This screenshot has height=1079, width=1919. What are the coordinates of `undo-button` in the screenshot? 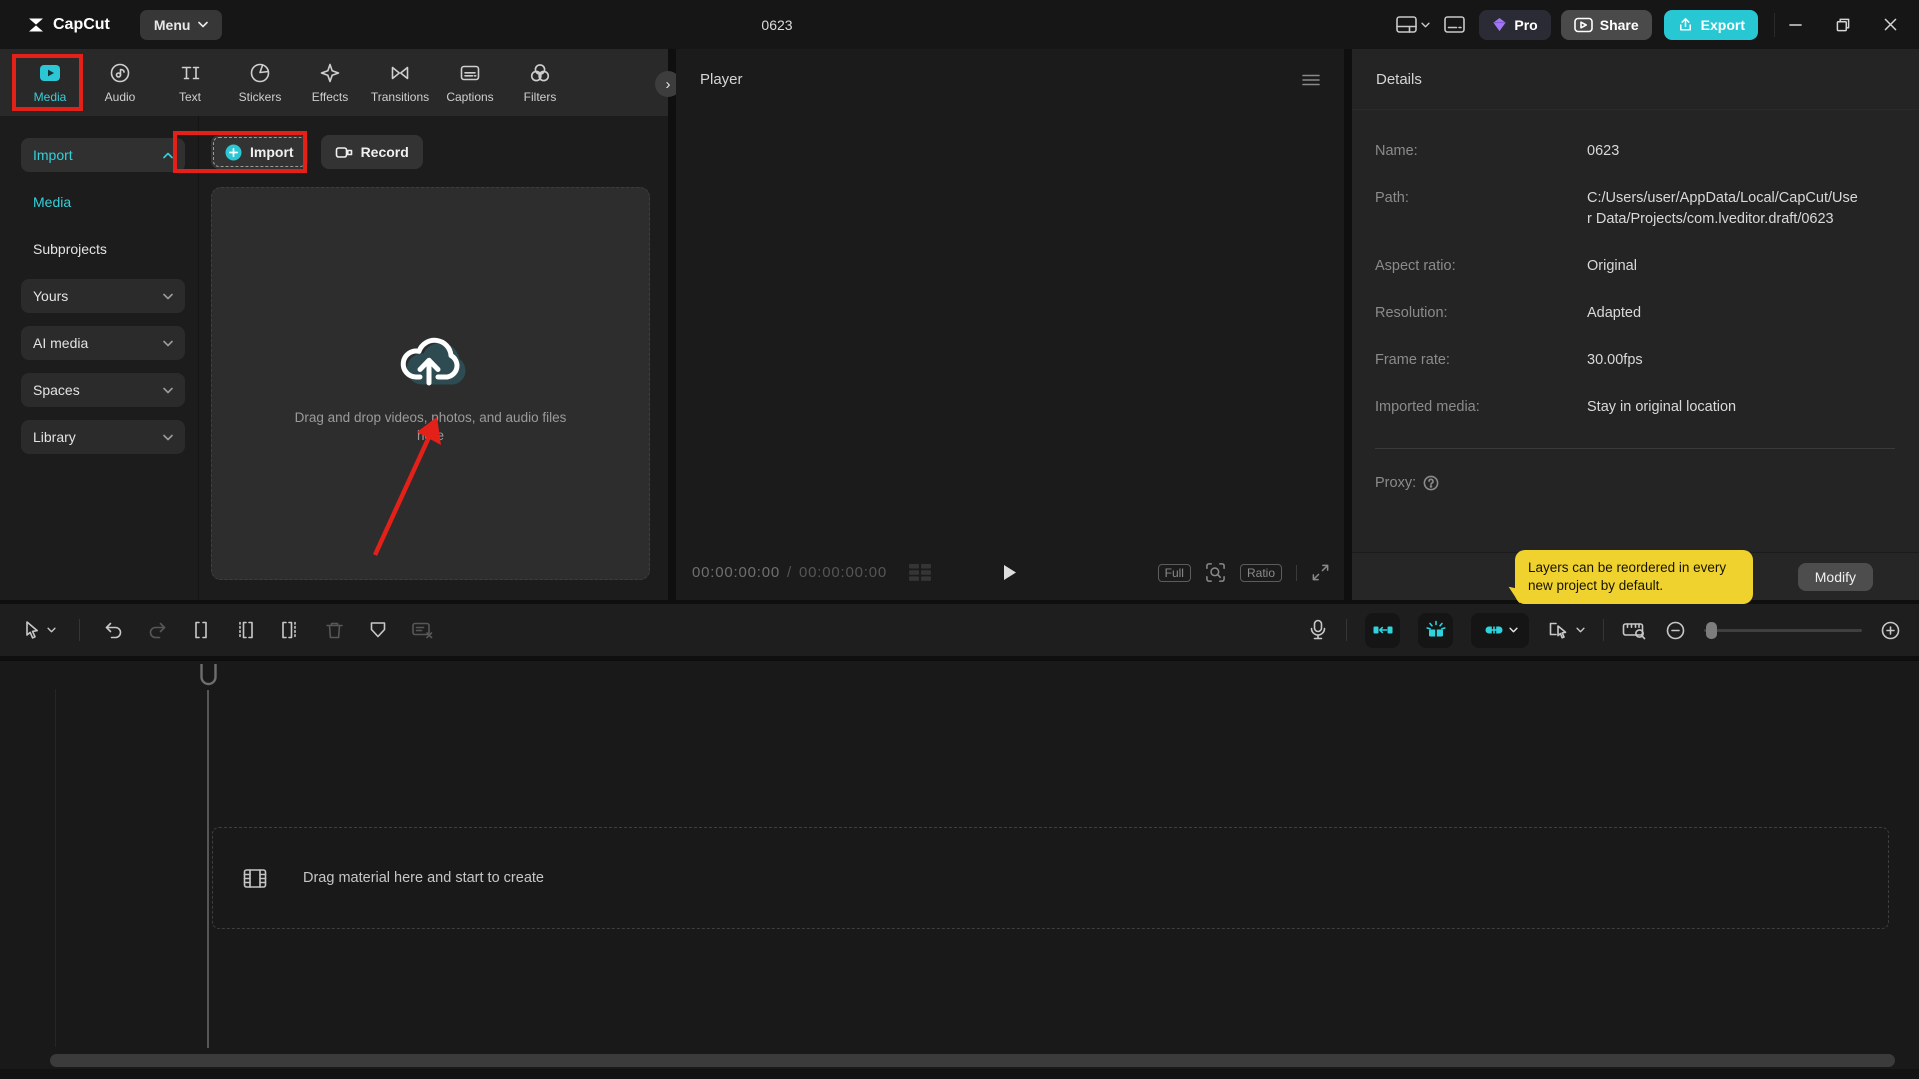 It's located at (113, 630).